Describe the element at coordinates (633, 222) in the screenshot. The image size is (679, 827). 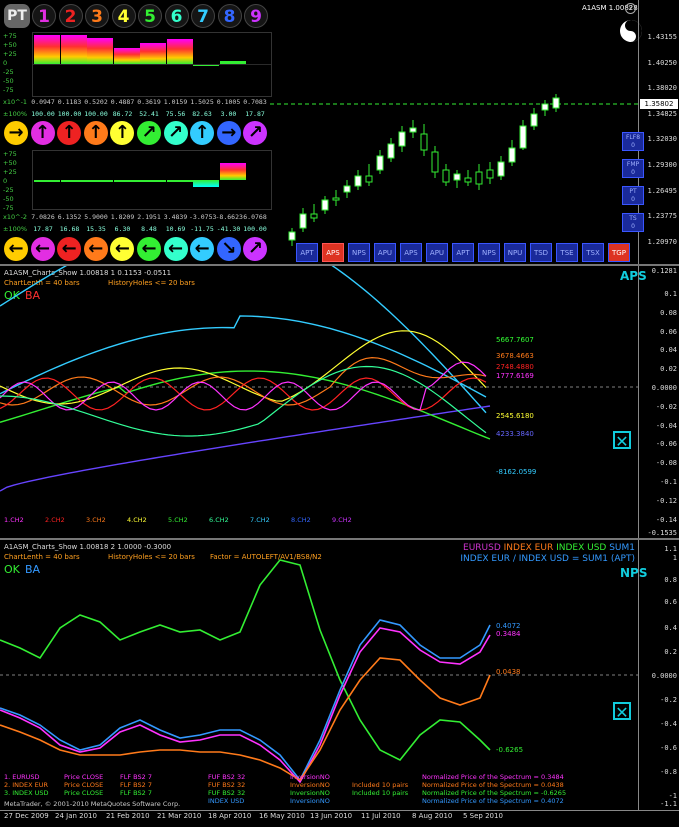
I see `side-button-ts: TS 0` at that location.